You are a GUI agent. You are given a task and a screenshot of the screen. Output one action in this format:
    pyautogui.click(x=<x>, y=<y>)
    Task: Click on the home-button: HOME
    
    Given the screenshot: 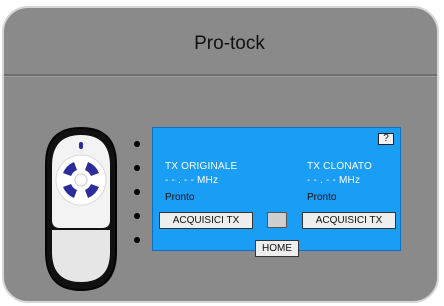 What is the action you would take?
    pyautogui.click(x=277, y=248)
    